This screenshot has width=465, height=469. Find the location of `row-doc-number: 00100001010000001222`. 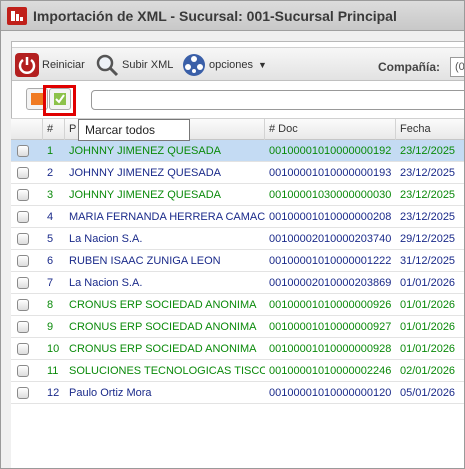

row-doc-number: 00100001010000001222 is located at coordinates (330, 261).